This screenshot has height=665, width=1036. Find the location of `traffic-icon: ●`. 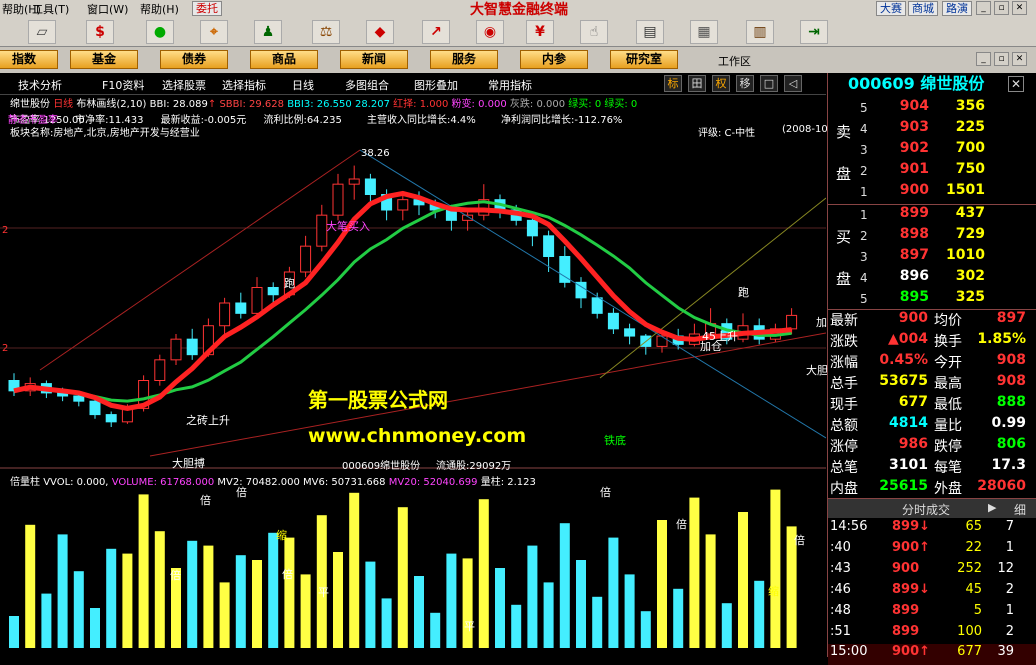

traffic-icon: ● is located at coordinates (160, 32).